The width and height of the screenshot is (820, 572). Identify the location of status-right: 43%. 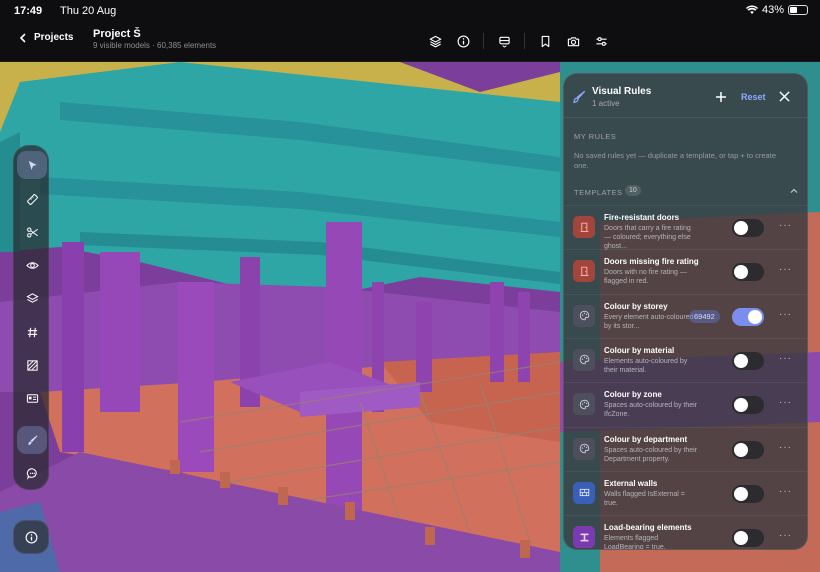
(776, 10).